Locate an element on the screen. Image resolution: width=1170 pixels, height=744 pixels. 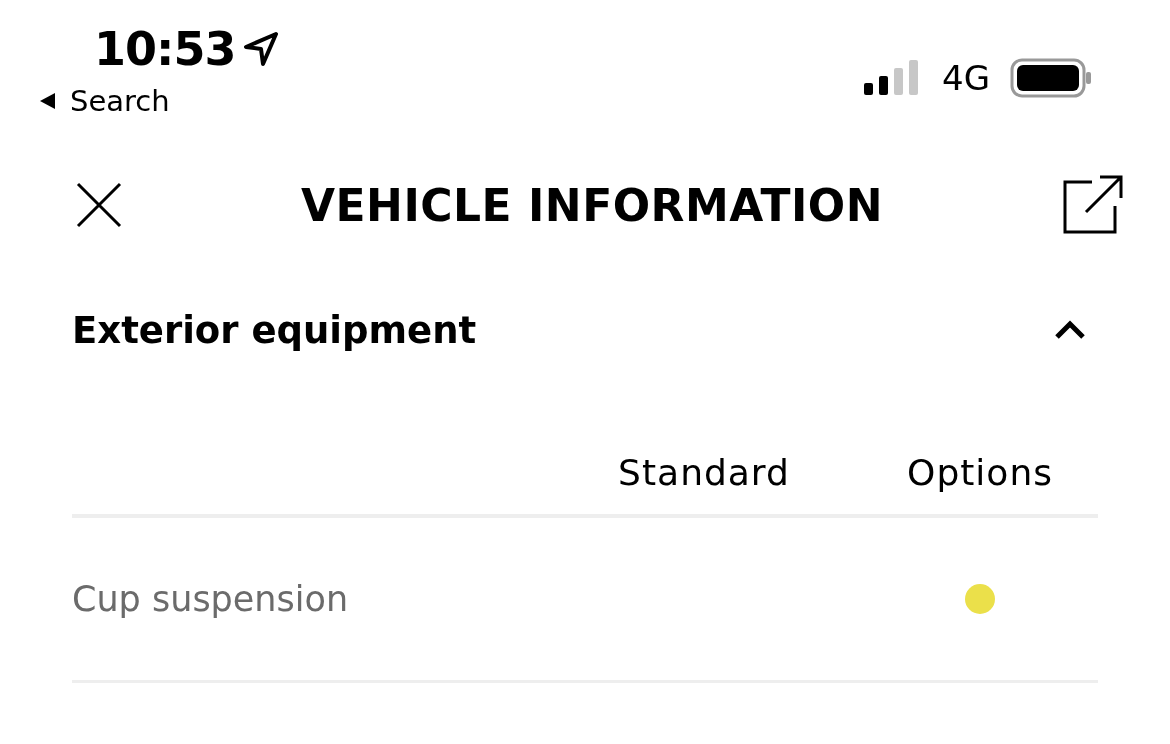
back-triangle-icon is located at coordinates (47, 101).